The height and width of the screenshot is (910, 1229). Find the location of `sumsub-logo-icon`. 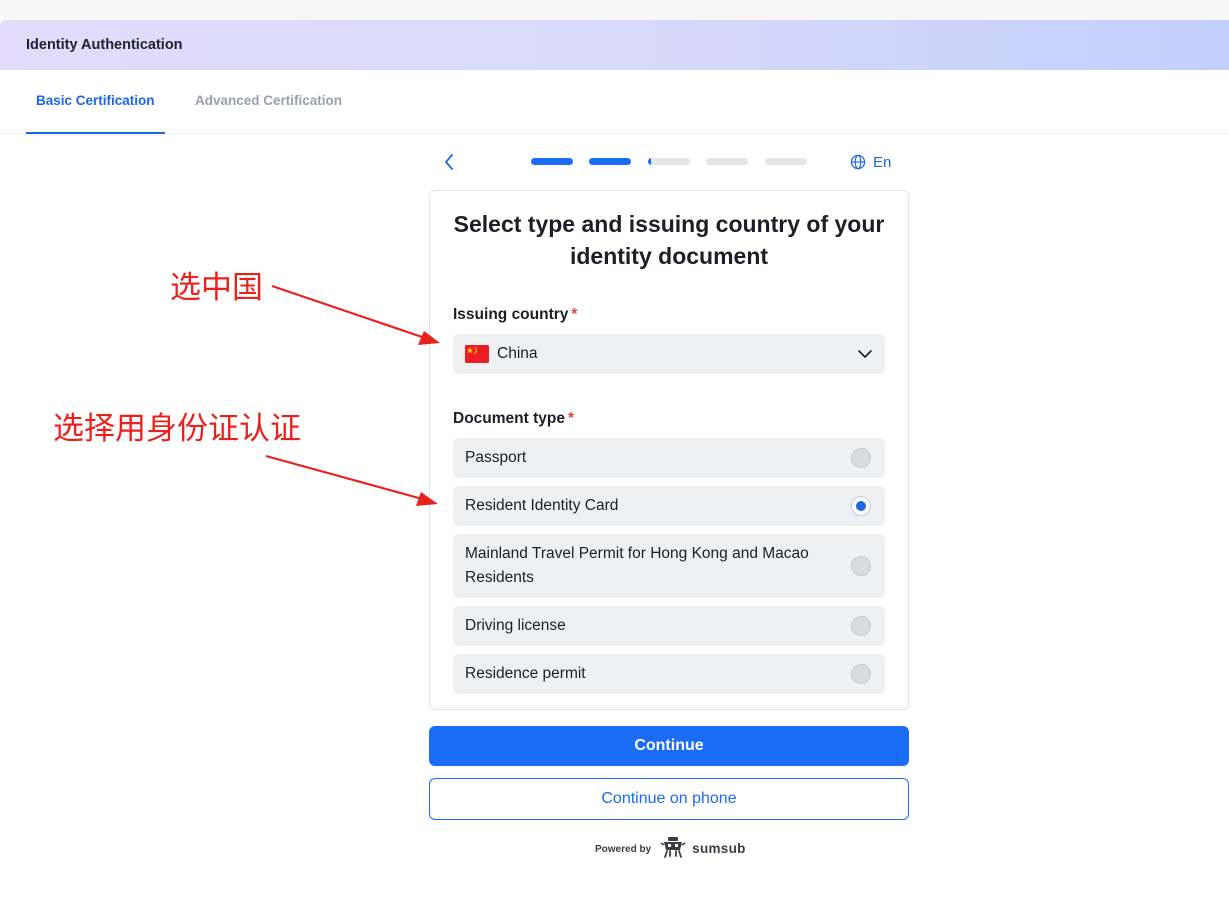

sumsub-logo-icon is located at coordinates (673, 847).